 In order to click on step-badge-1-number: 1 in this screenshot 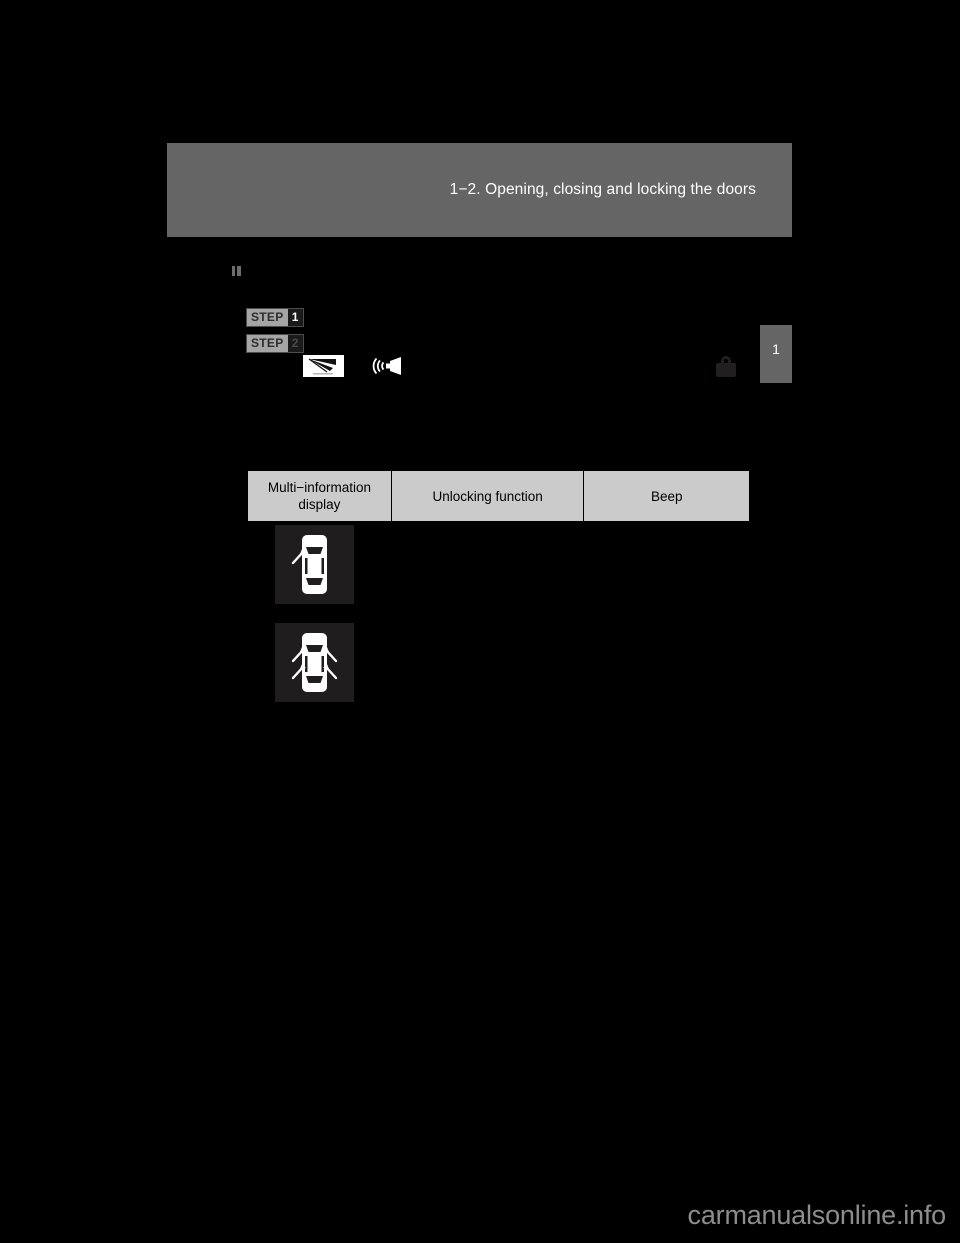, I will do `click(295, 317)`.